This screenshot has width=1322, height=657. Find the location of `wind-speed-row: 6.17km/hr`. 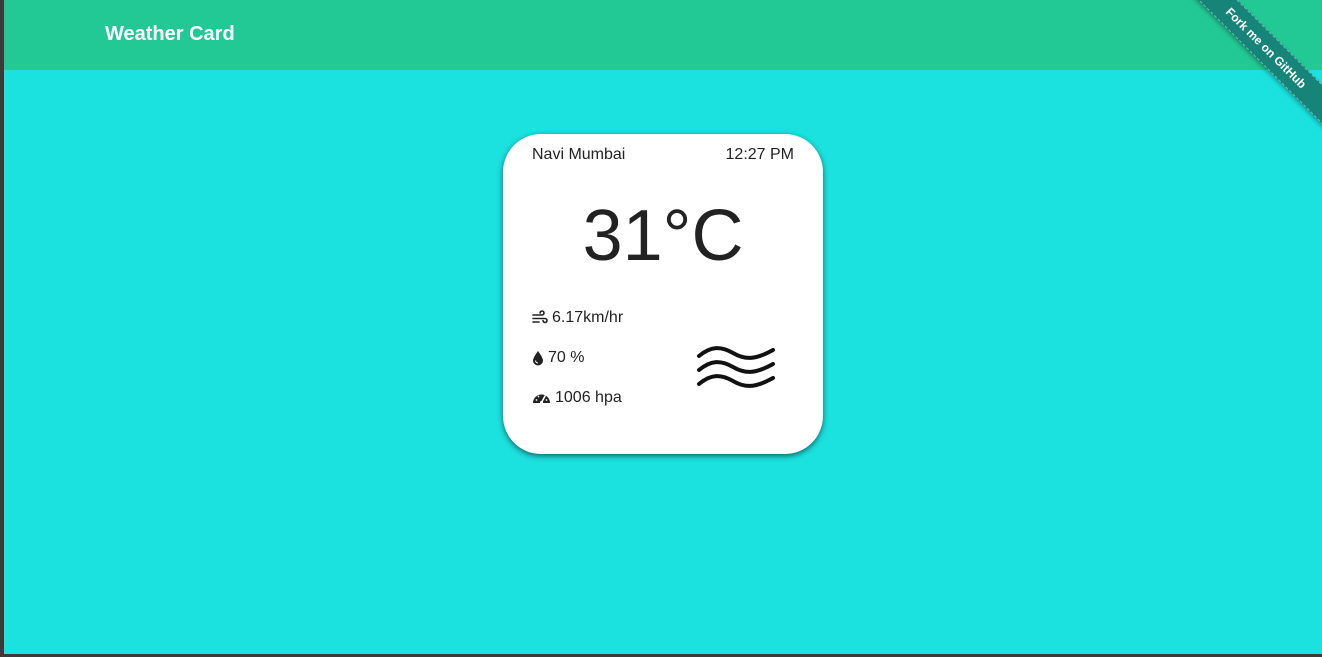

wind-speed-row: 6.17km/hr is located at coordinates (577, 318).